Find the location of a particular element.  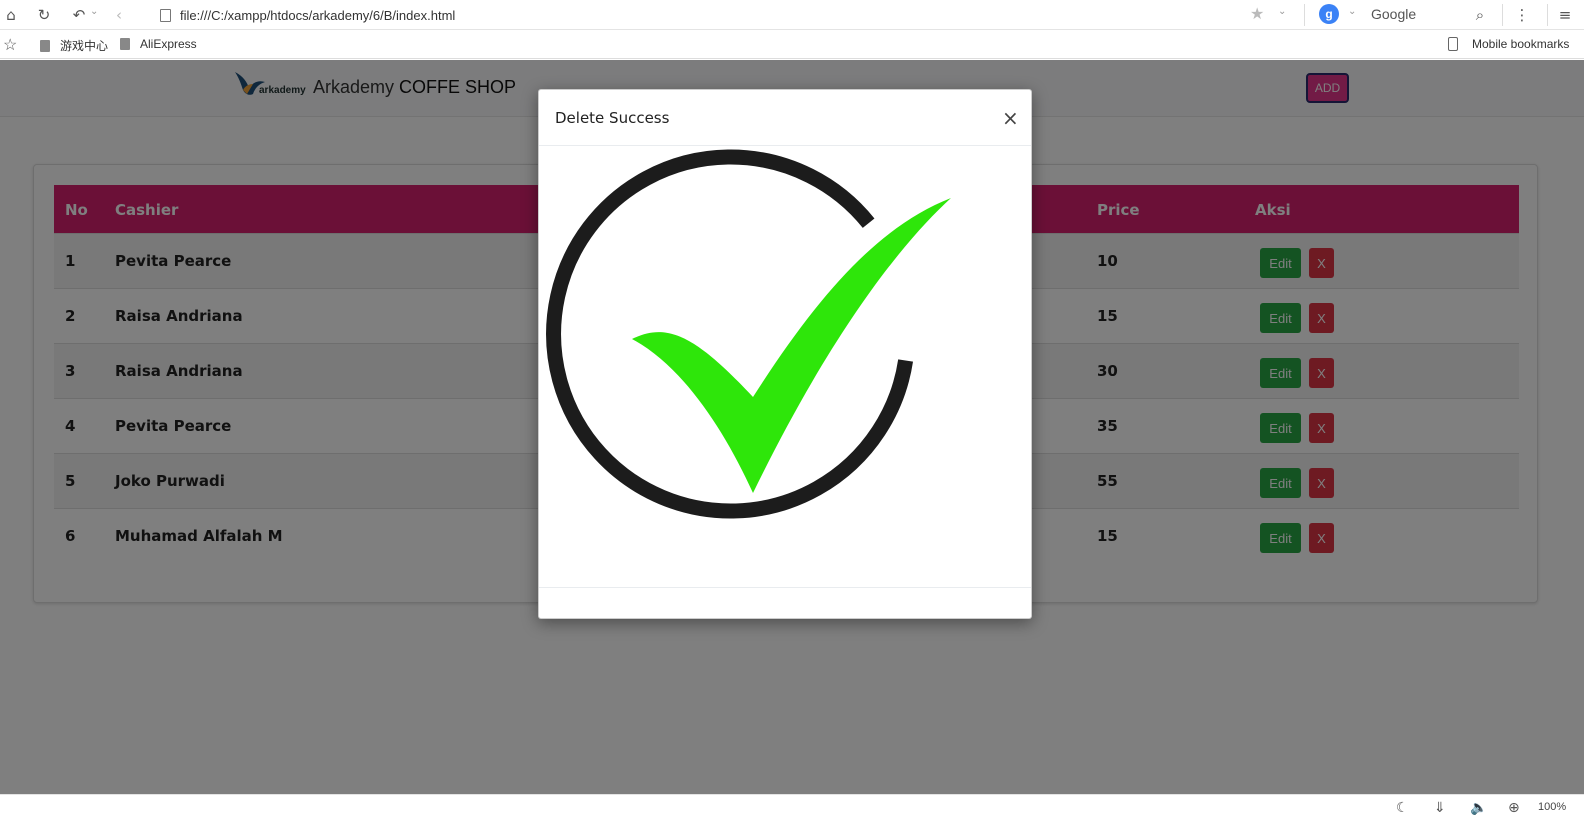

bookmark-label: 游戏中心 is located at coordinates (84, 46).